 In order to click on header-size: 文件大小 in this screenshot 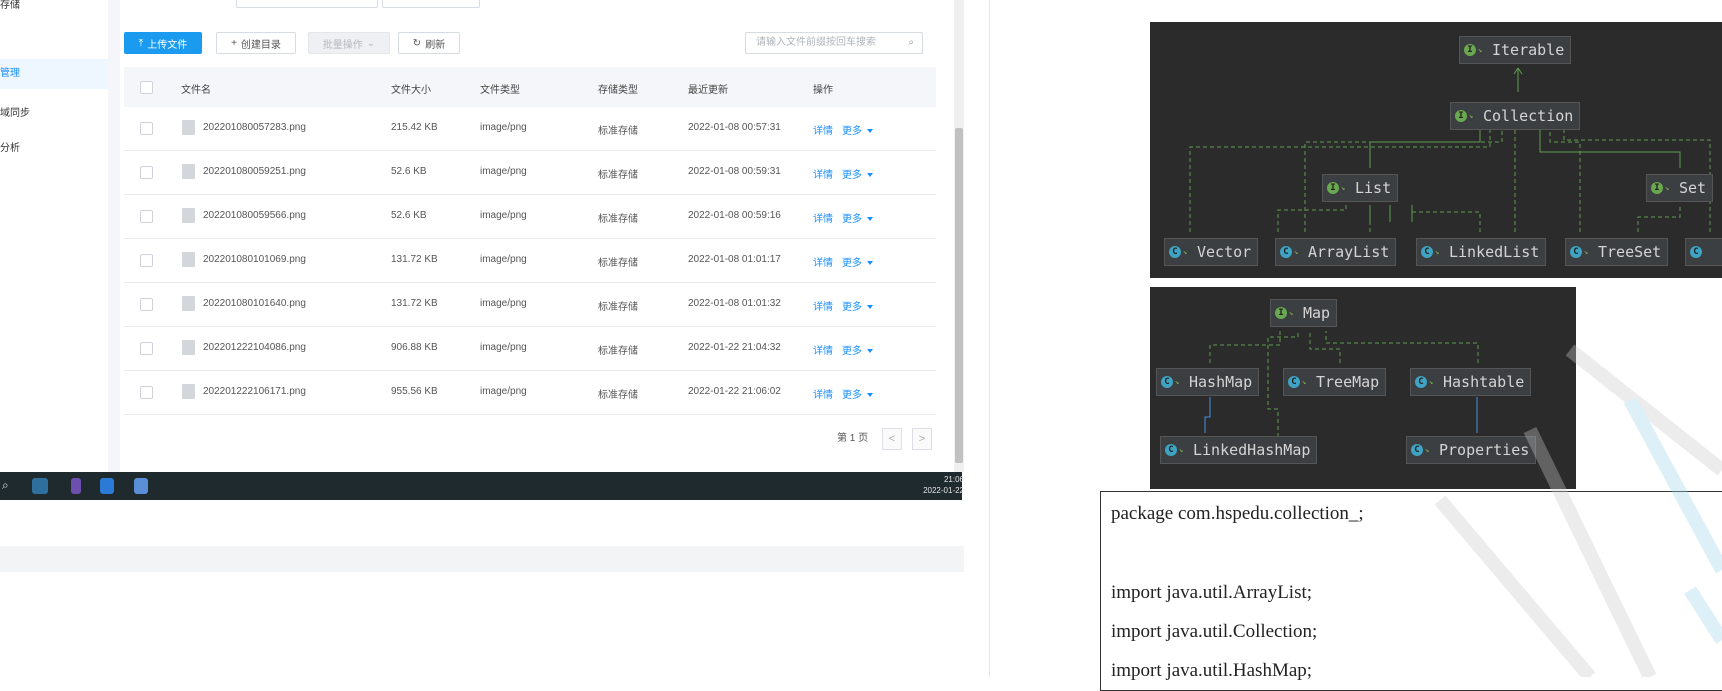, I will do `click(411, 90)`.